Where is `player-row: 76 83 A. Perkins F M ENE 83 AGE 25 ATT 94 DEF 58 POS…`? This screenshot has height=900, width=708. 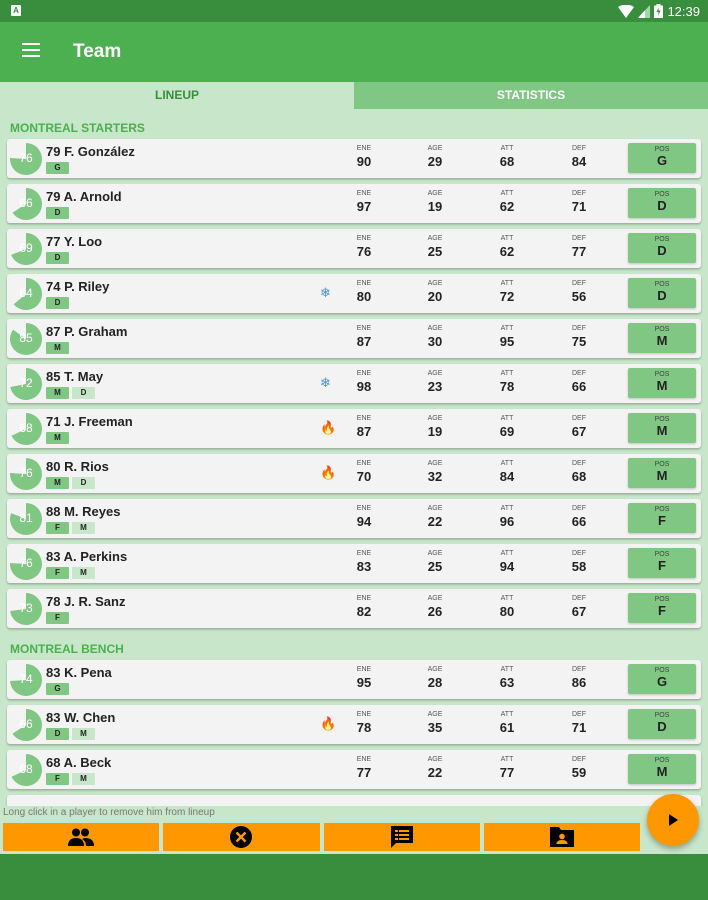
player-row: 76 83 A. Perkins F M ENE 83 AGE 25 ATT 94 DEF 58 POS… is located at coordinates (354, 563).